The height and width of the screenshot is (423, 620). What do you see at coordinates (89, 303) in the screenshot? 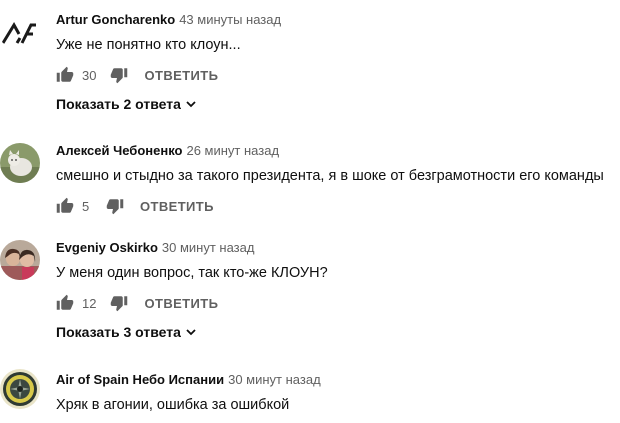
I see `like-count: 12` at bounding box center [89, 303].